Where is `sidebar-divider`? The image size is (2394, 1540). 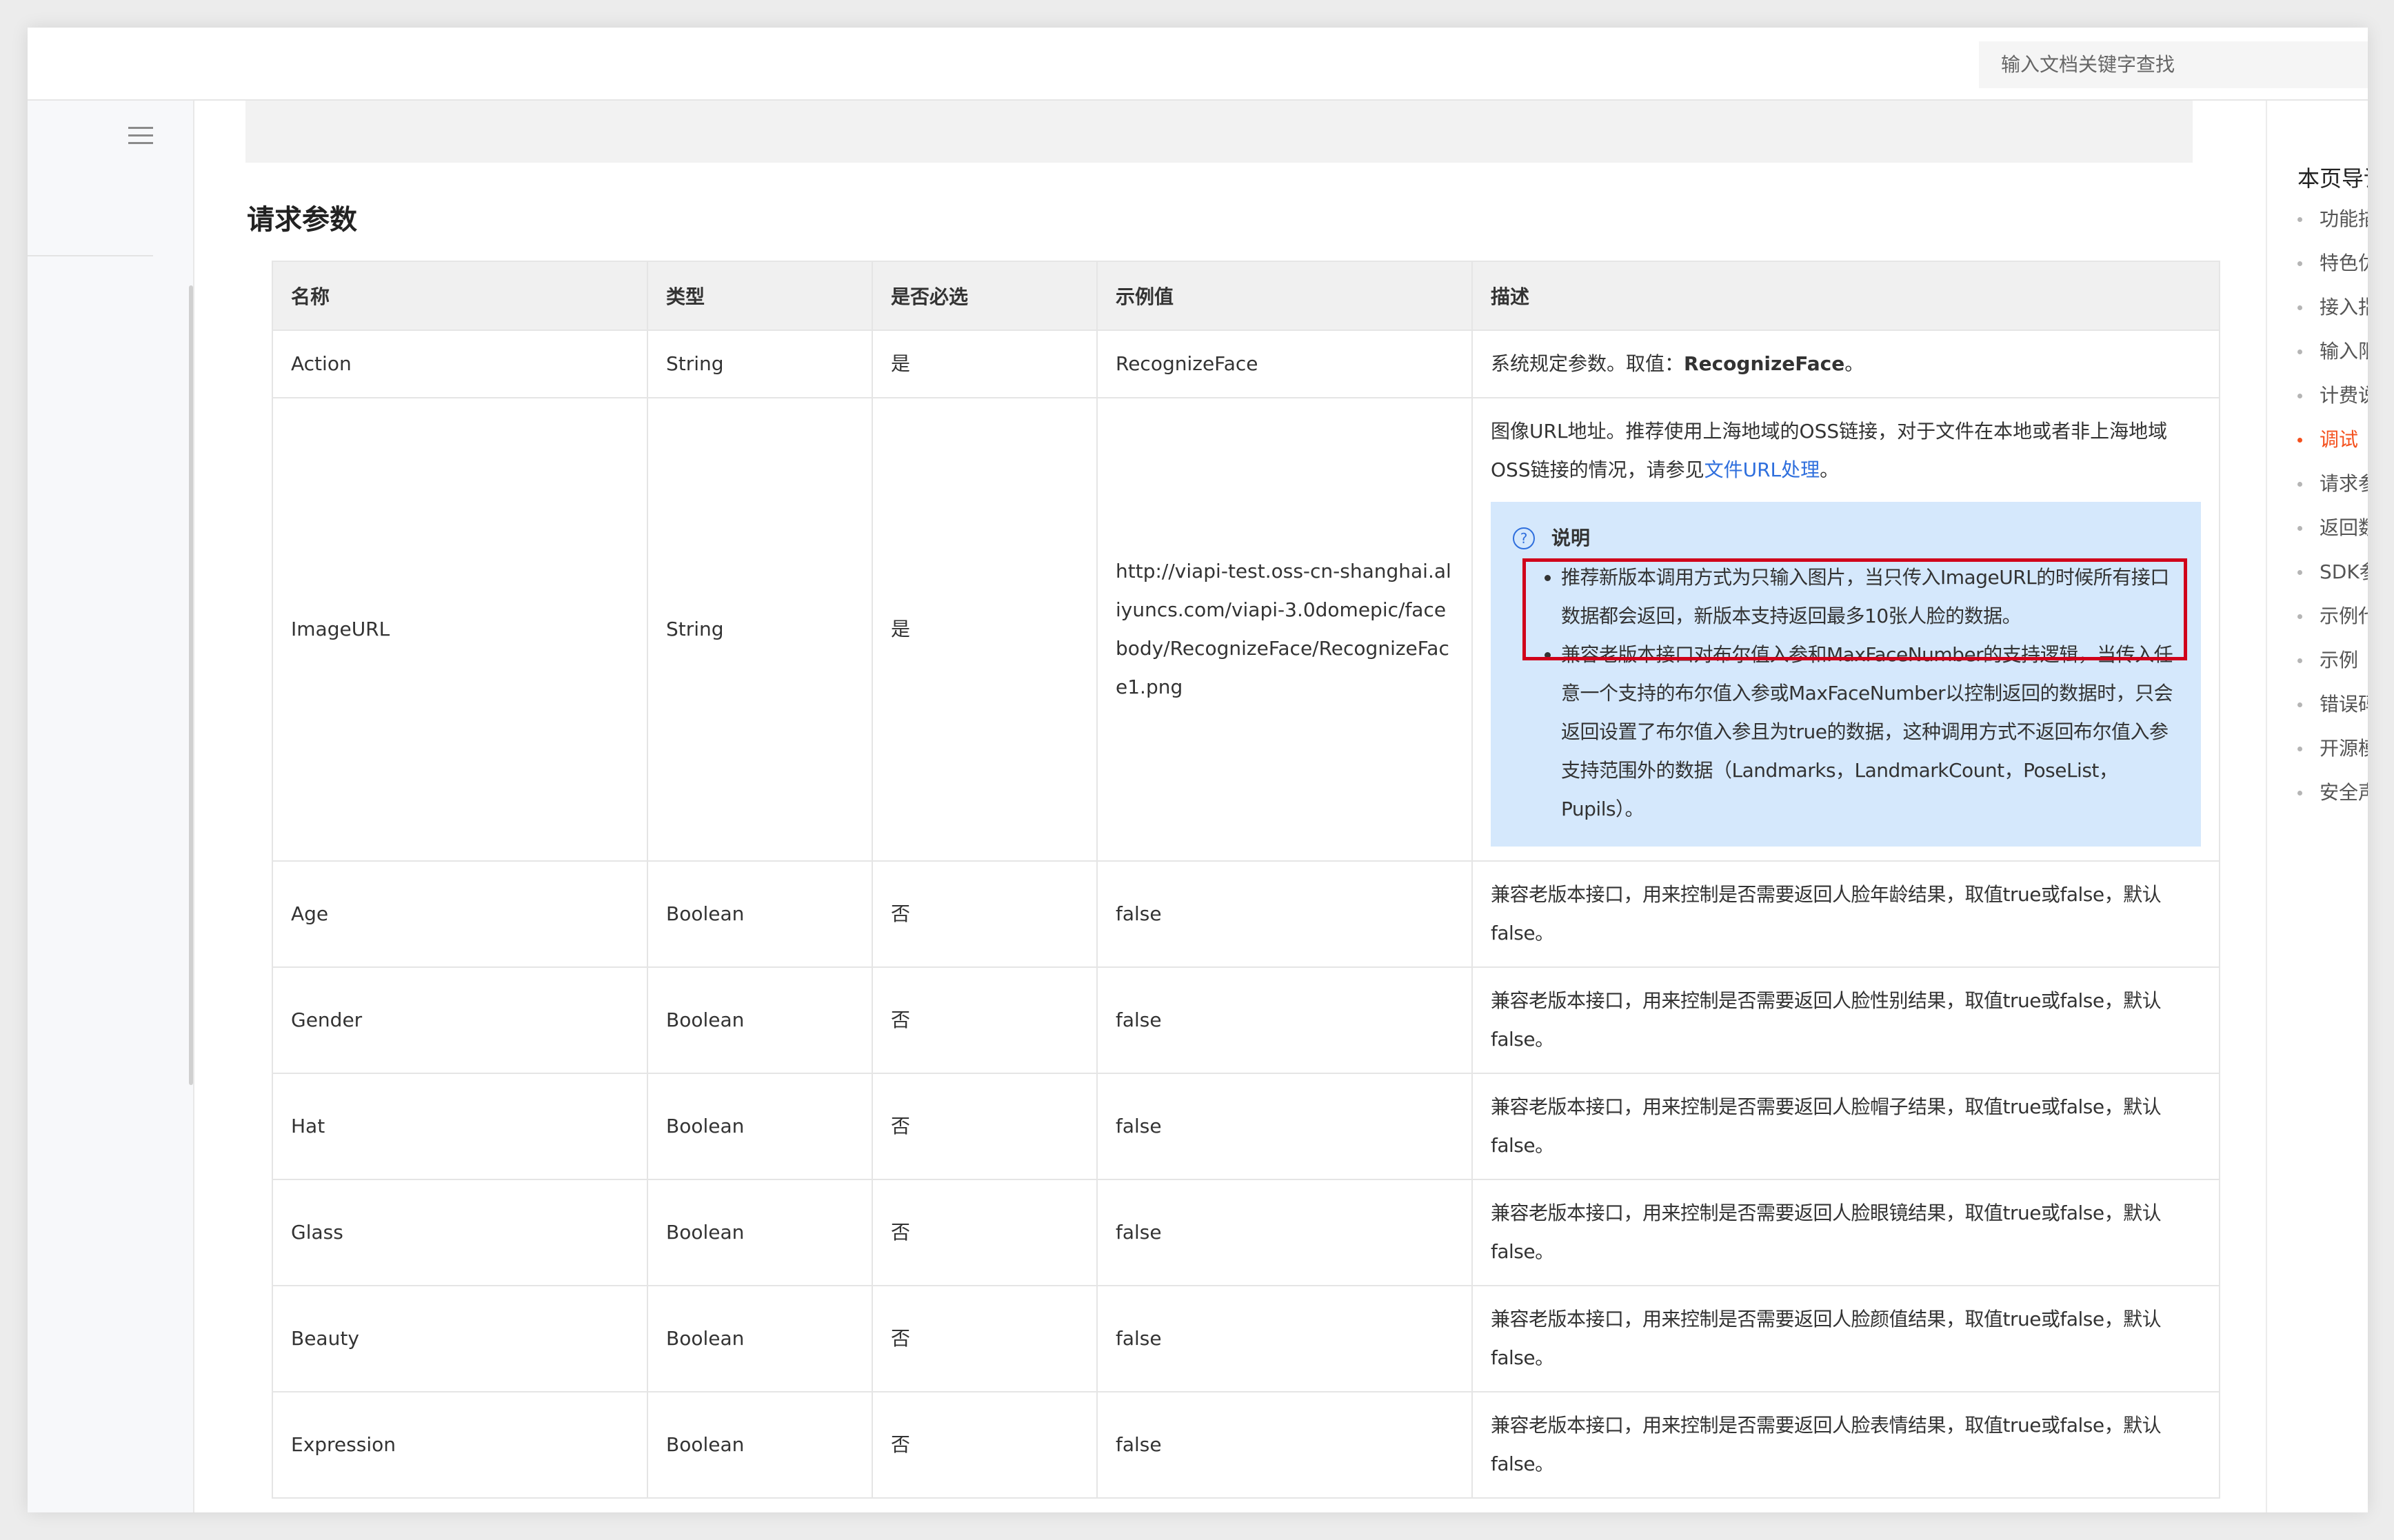 sidebar-divider is located at coordinates (90, 256).